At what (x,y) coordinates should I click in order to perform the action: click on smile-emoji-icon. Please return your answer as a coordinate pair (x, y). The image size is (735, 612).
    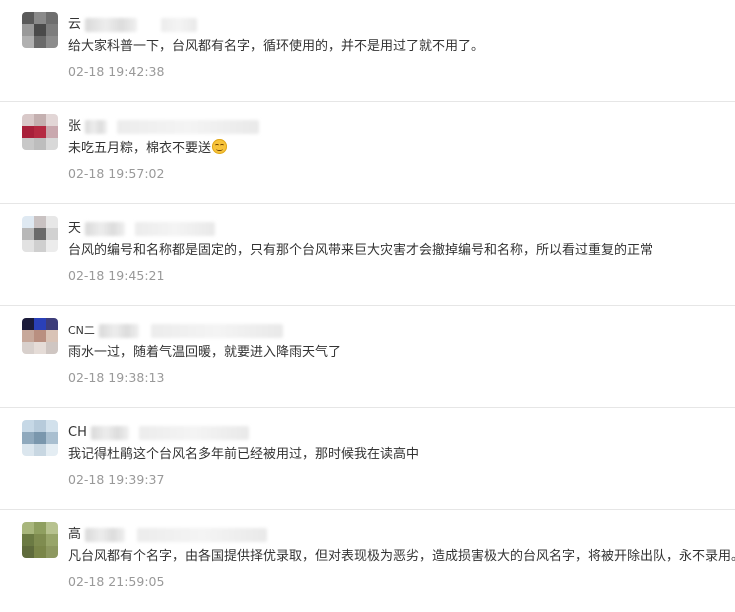
    Looking at the image, I should click on (220, 146).